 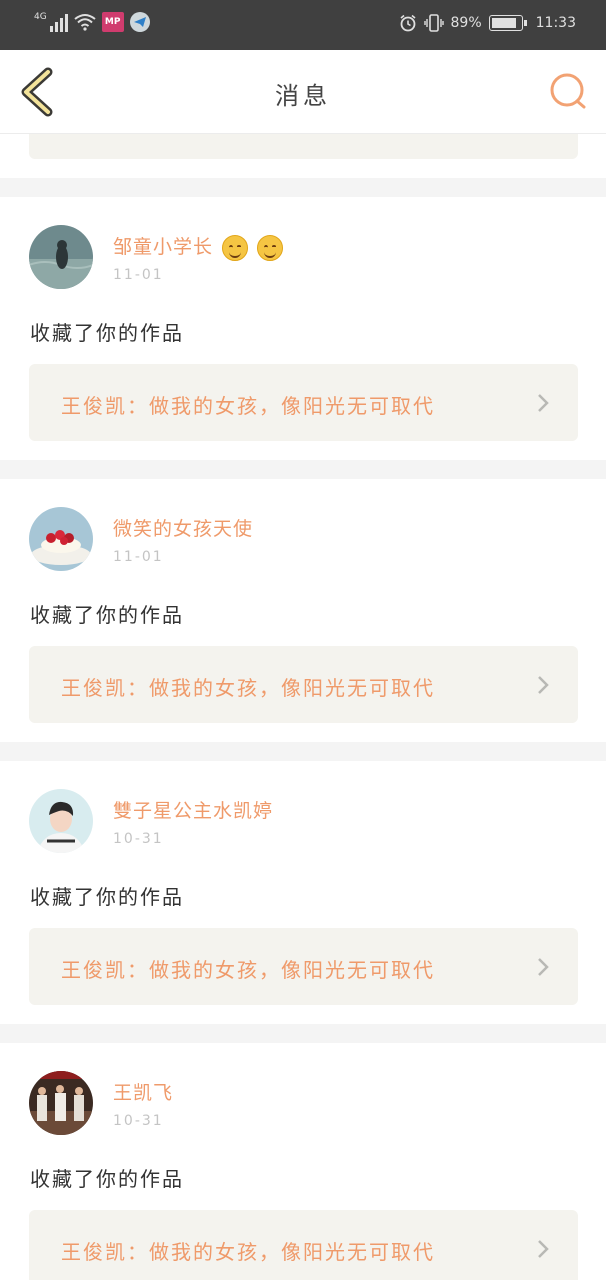 What do you see at coordinates (568, 91) in the screenshot?
I see `search-icon` at bounding box center [568, 91].